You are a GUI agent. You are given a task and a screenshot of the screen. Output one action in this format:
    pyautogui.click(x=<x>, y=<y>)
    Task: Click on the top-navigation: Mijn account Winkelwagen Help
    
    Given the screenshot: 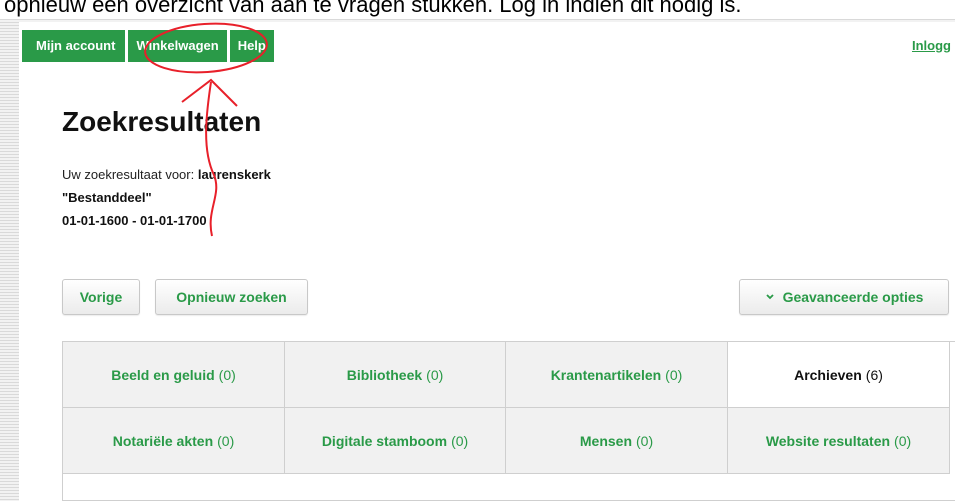 What is the action you would take?
    pyautogui.click(x=149, y=46)
    